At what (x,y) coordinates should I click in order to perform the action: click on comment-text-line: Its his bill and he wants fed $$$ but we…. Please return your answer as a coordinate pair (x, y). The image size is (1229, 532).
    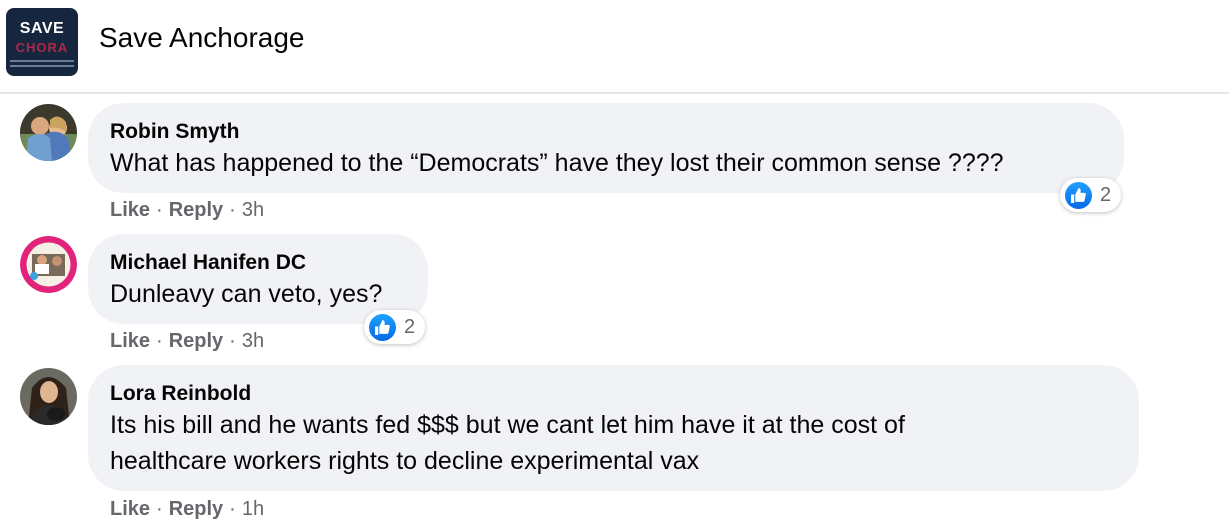
    Looking at the image, I should click on (507, 425).